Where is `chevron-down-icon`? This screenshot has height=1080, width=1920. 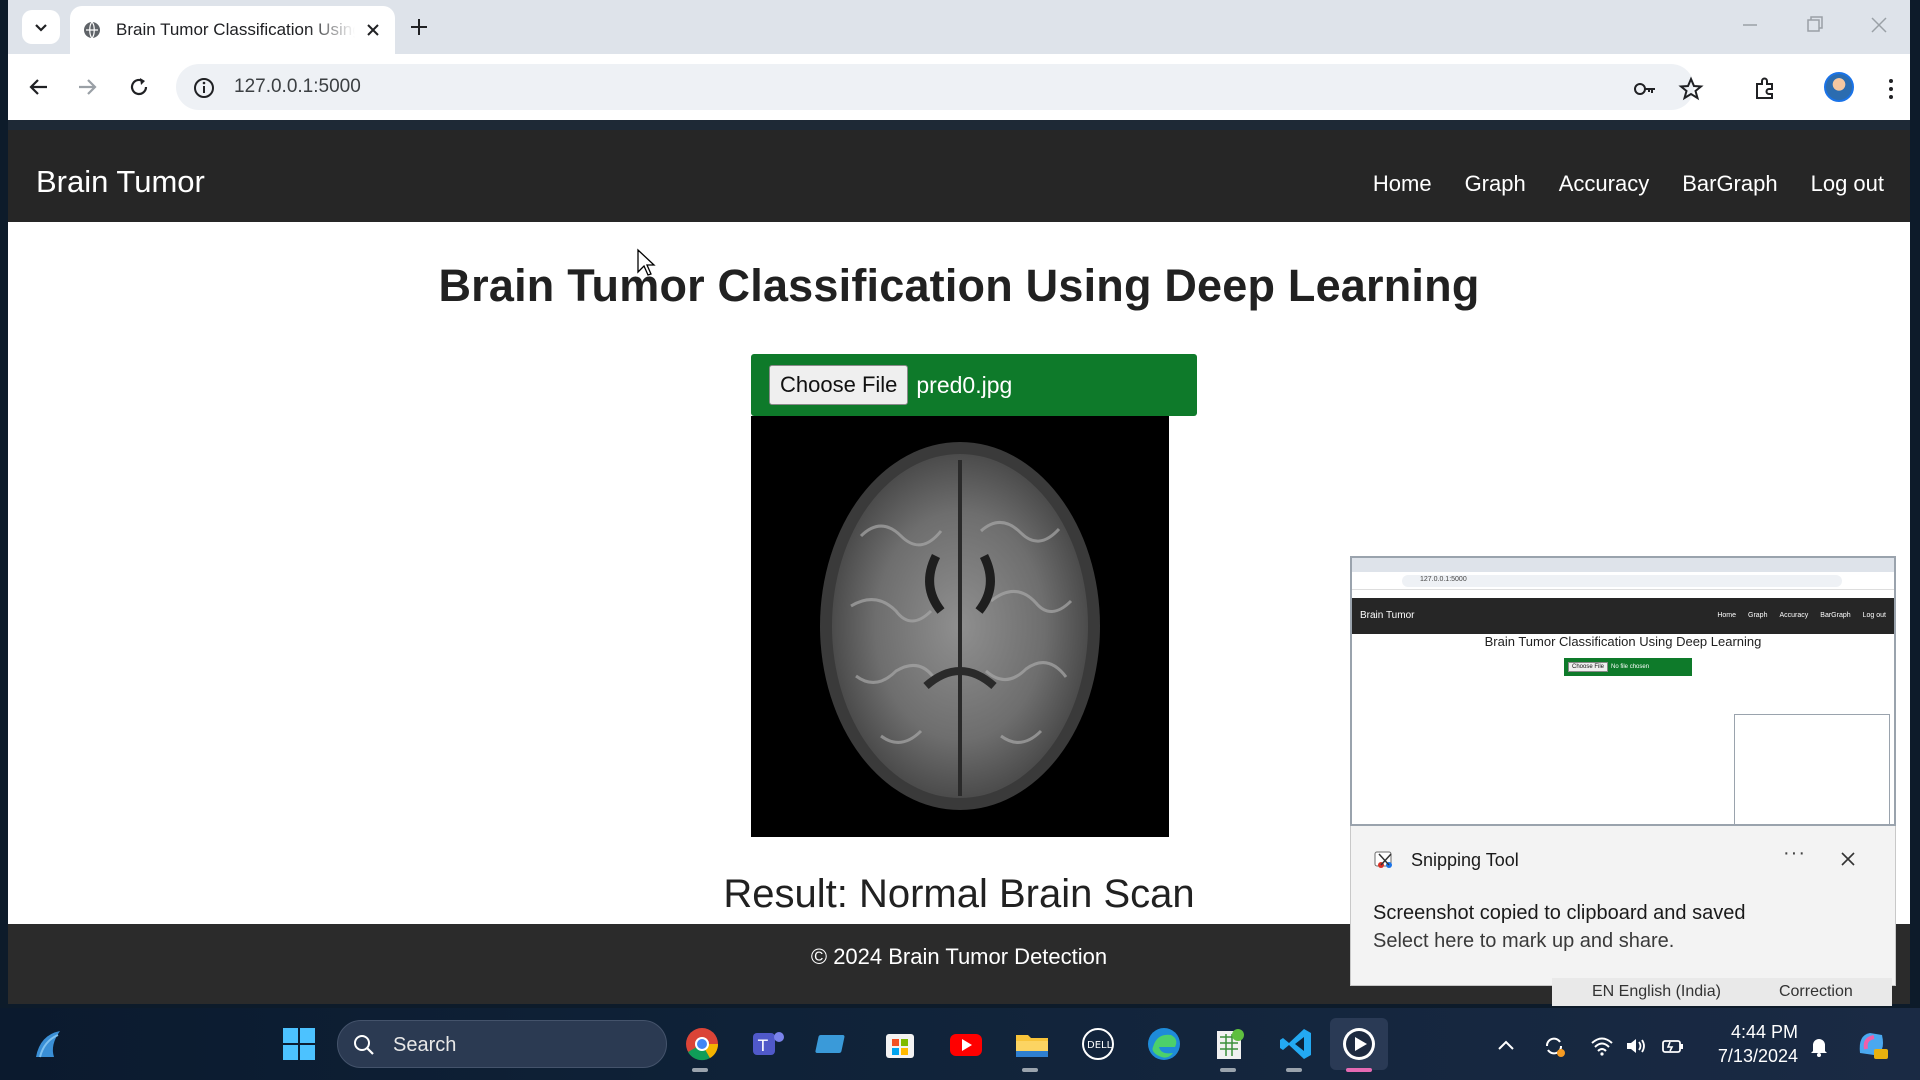
chevron-down-icon is located at coordinates (41, 28).